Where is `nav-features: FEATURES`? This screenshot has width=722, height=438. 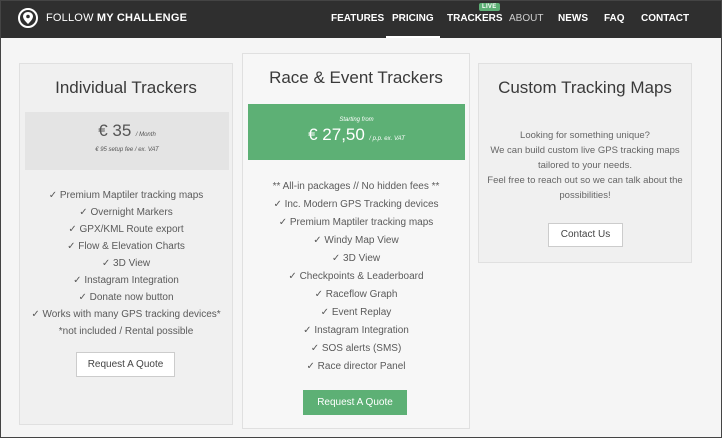
nav-features: FEATURES is located at coordinates (357, 18).